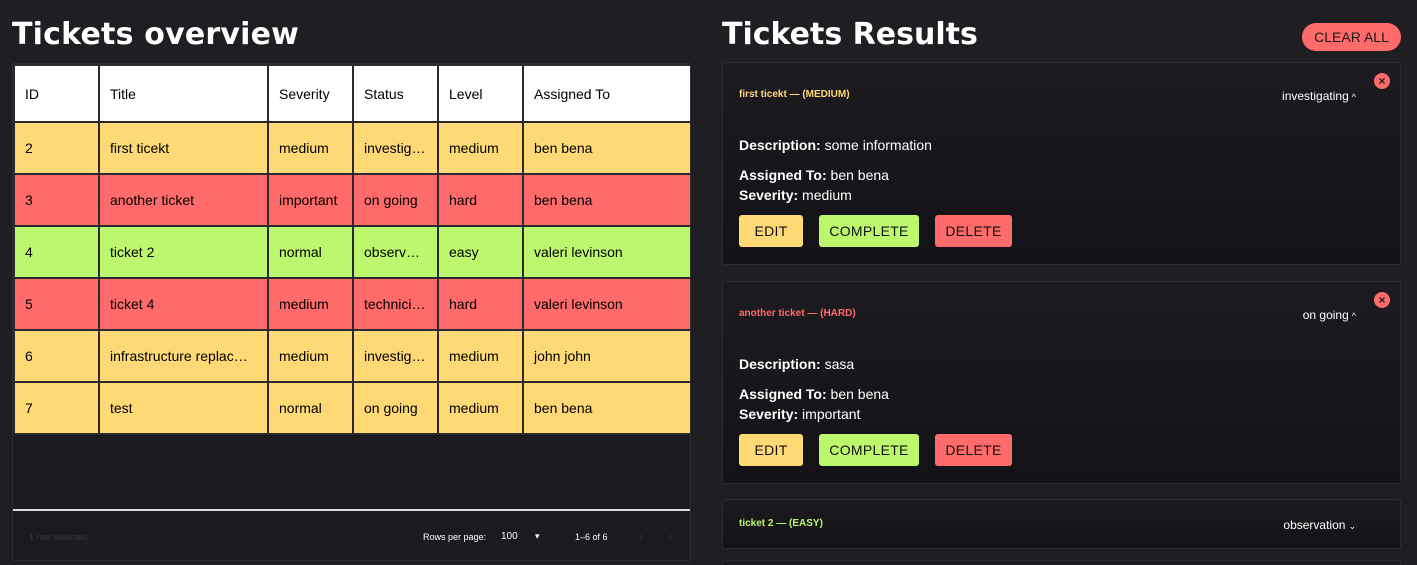  What do you see at coordinates (395, 93) in the screenshot?
I see `column-header-status: Status` at bounding box center [395, 93].